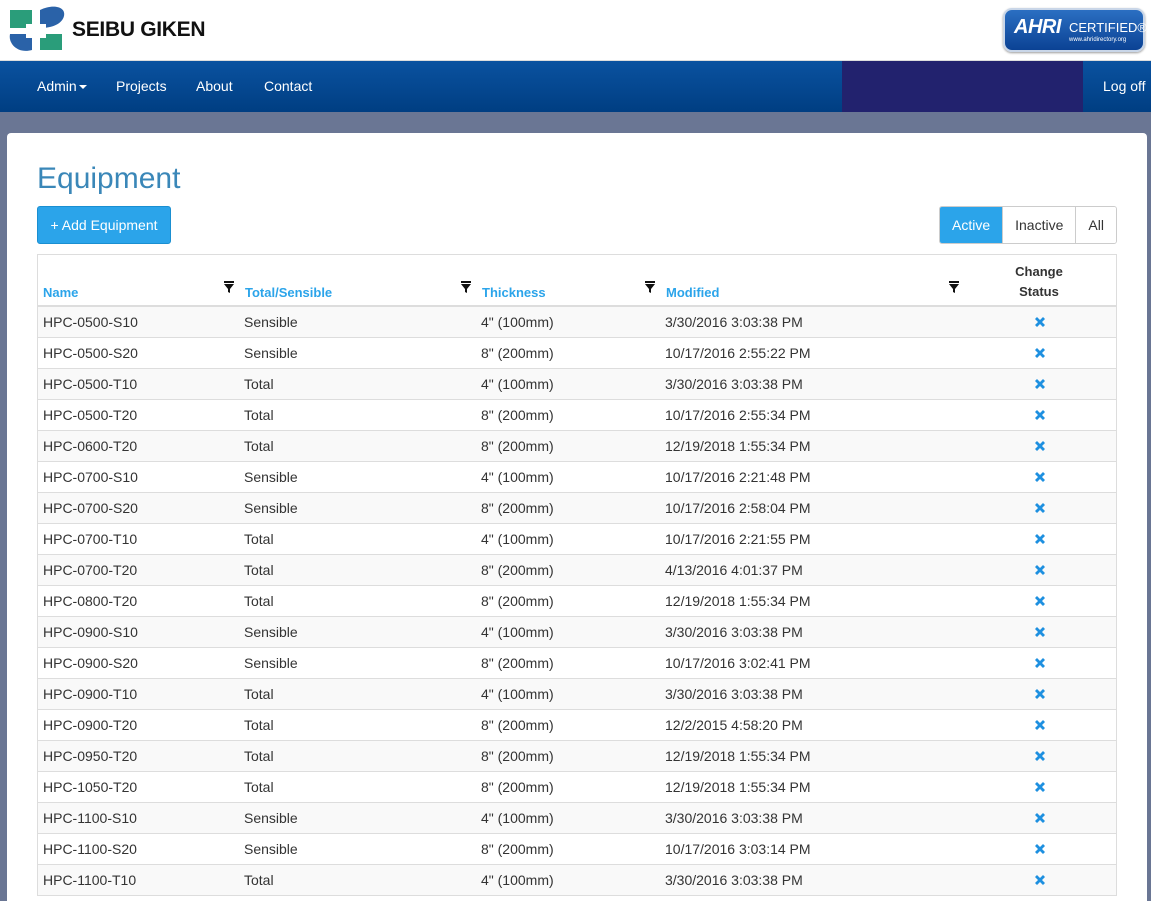  What do you see at coordinates (288, 86) in the screenshot?
I see `nav-contact: Contact` at bounding box center [288, 86].